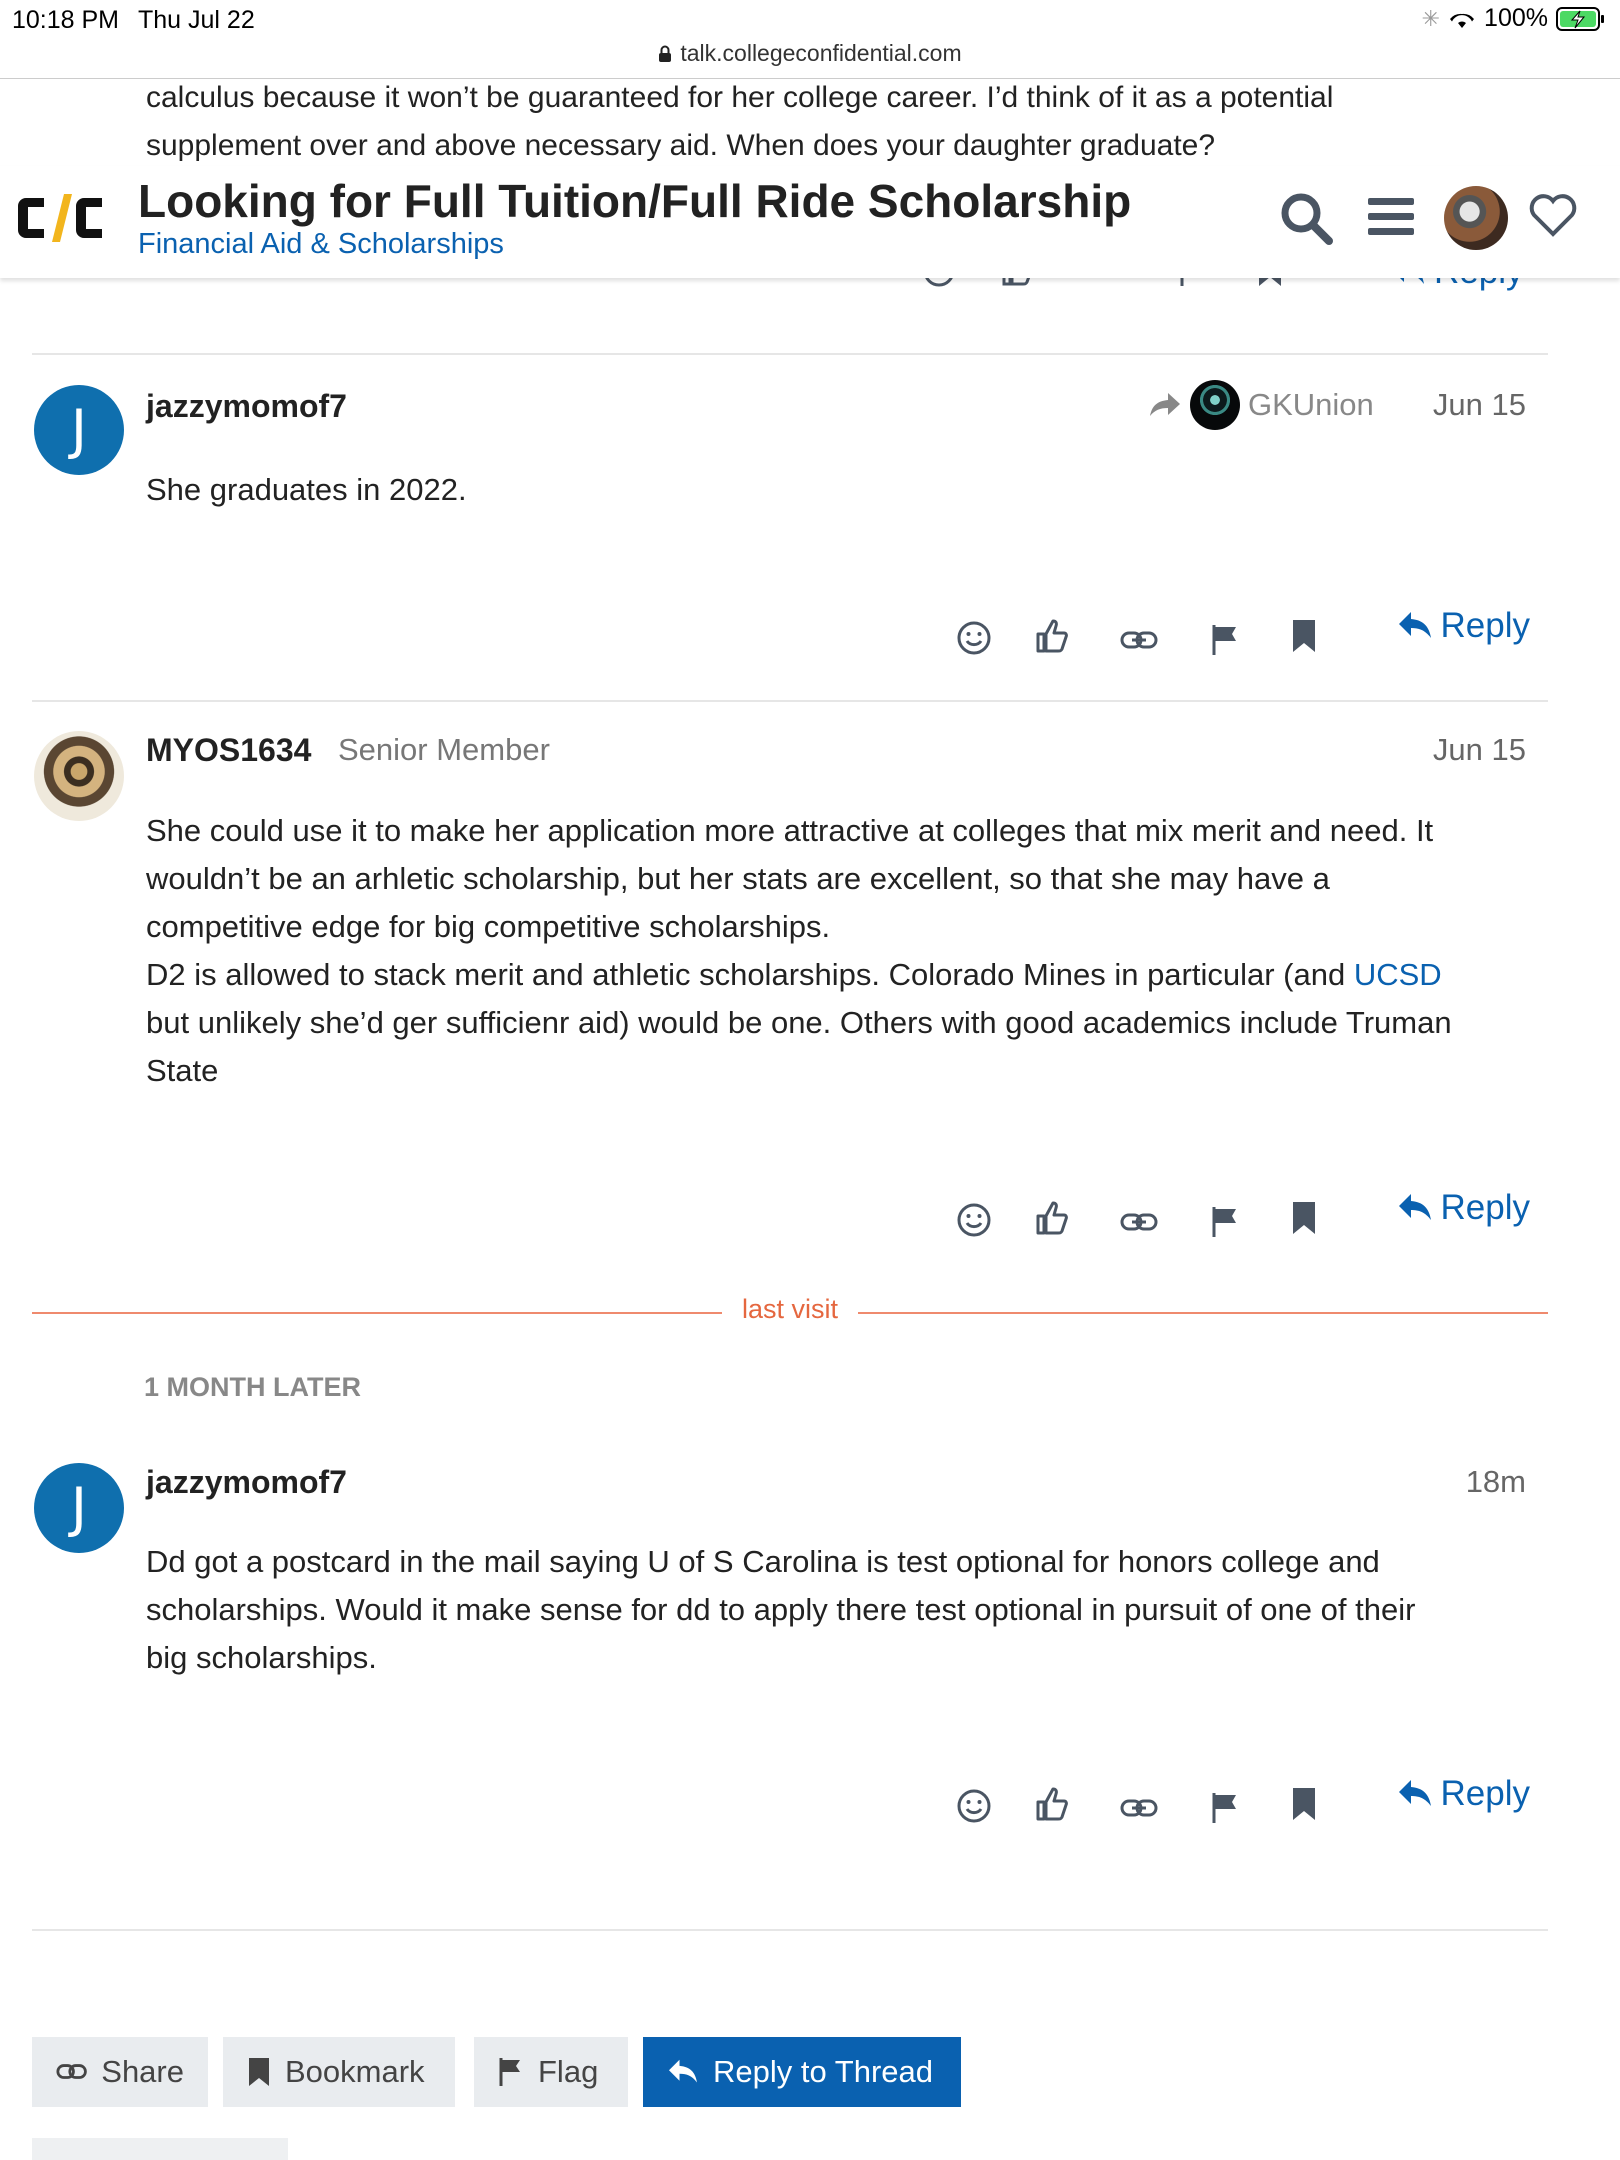 This screenshot has height=2160, width=1620. What do you see at coordinates (568, 2071) in the screenshot?
I see `flag-label: Flag` at bounding box center [568, 2071].